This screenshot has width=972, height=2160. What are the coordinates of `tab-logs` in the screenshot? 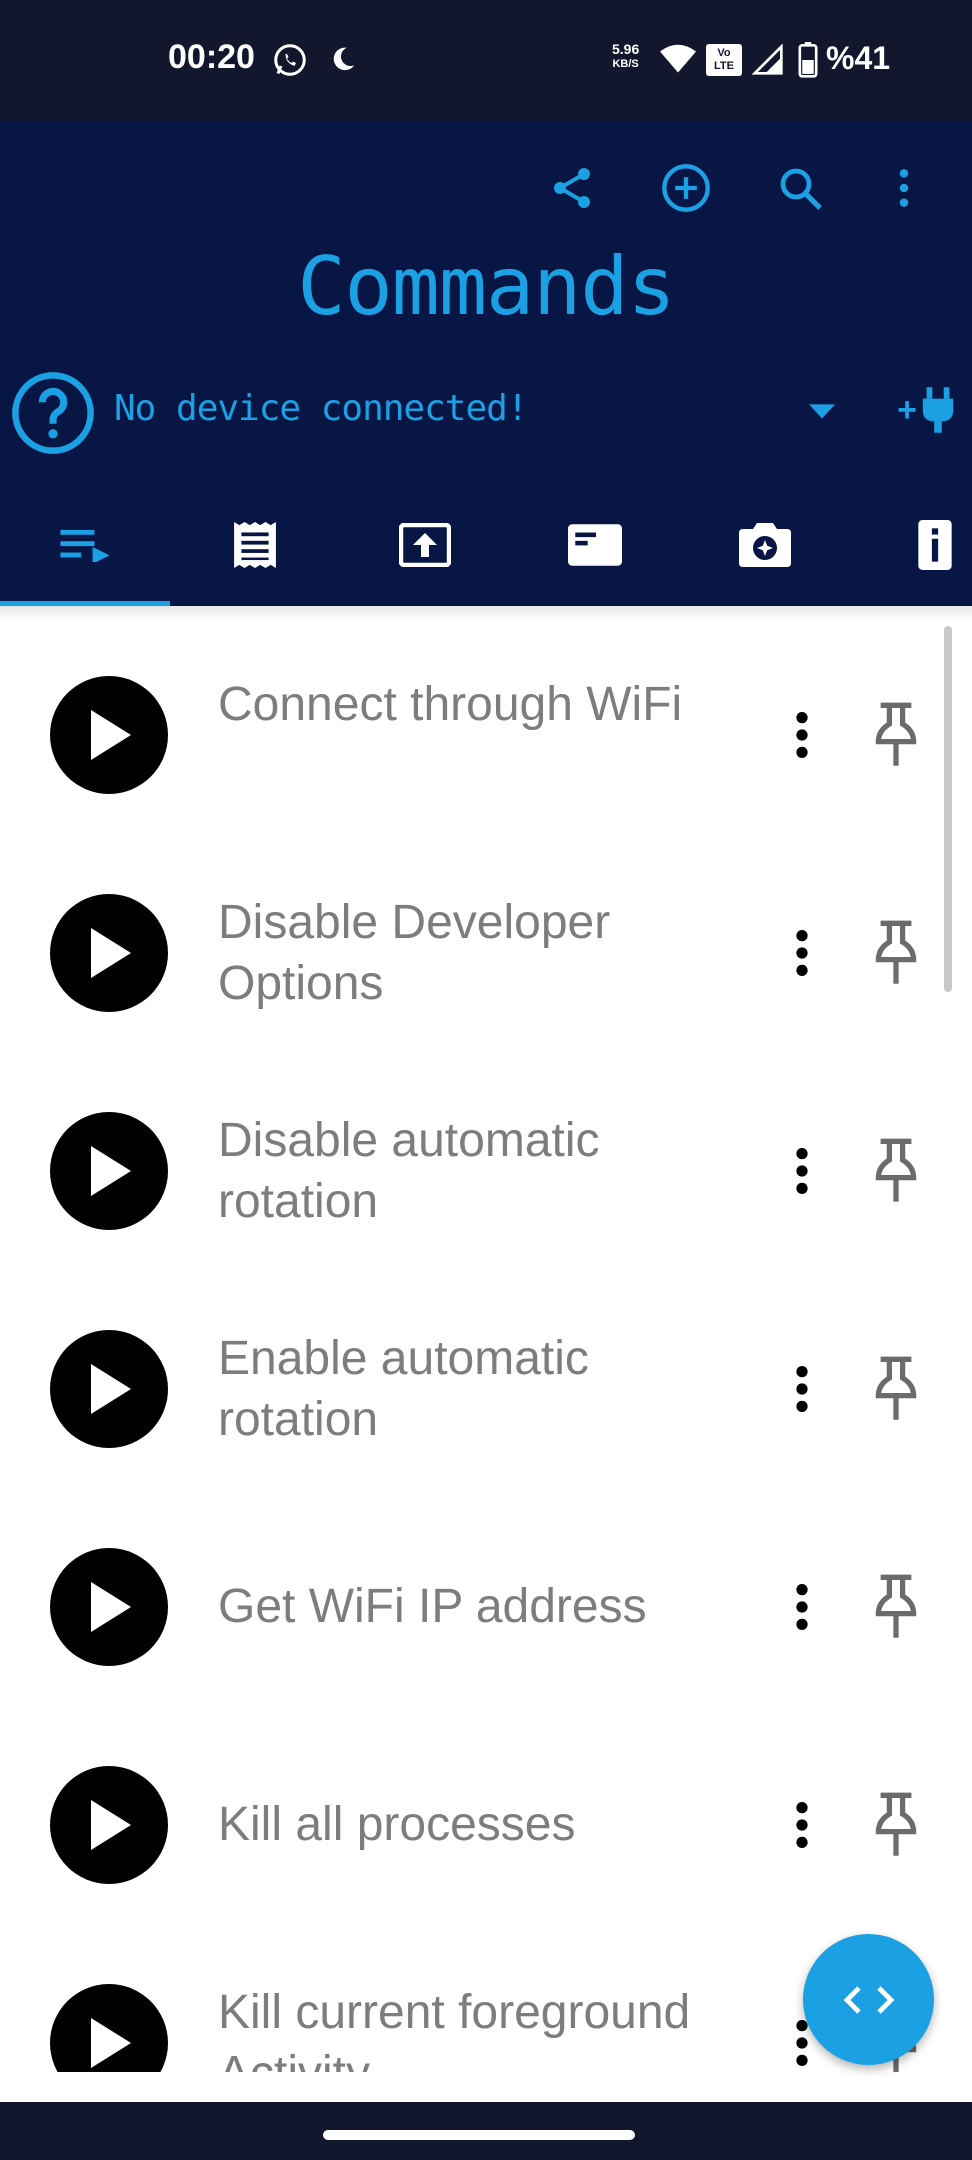 It's located at (255, 545).